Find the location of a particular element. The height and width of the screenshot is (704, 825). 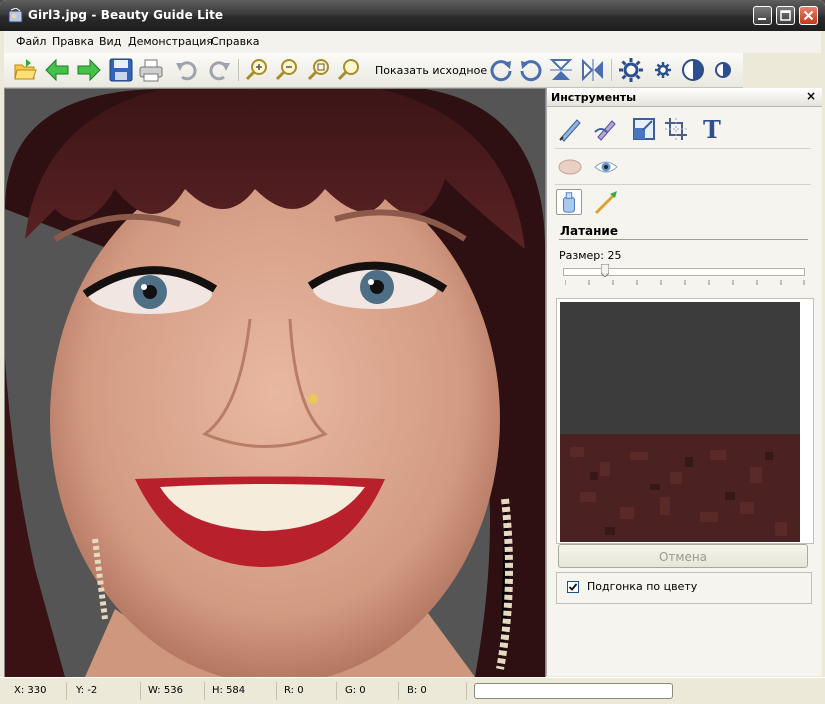

tool-name-underline is located at coordinates (683, 239).